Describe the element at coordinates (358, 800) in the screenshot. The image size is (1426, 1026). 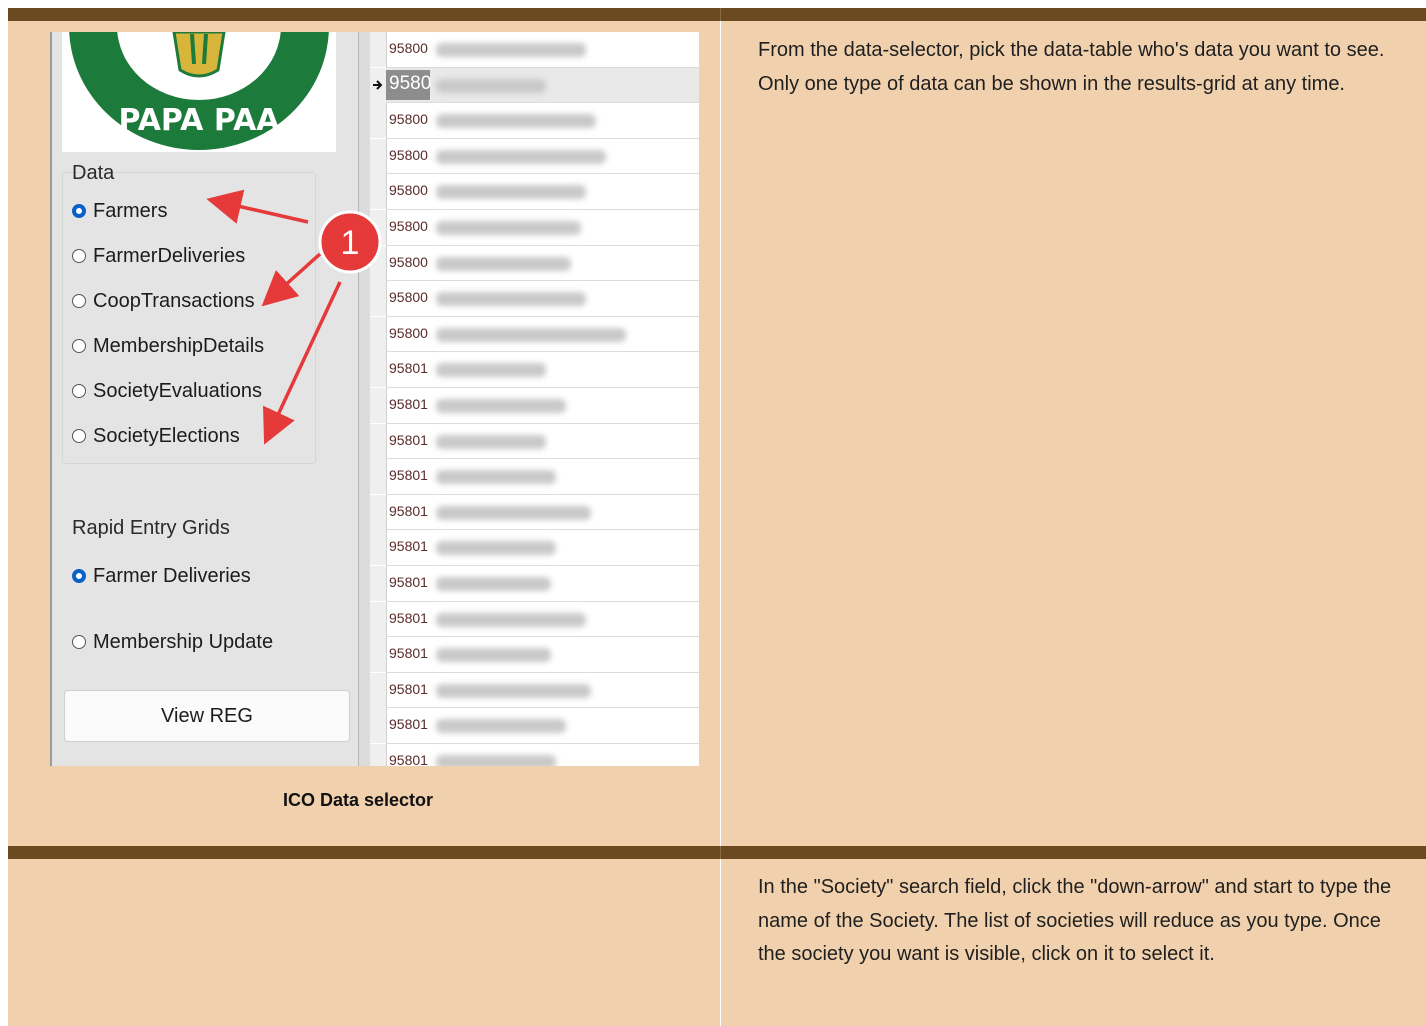
I see `figure-caption: ICO Data selector` at that location.